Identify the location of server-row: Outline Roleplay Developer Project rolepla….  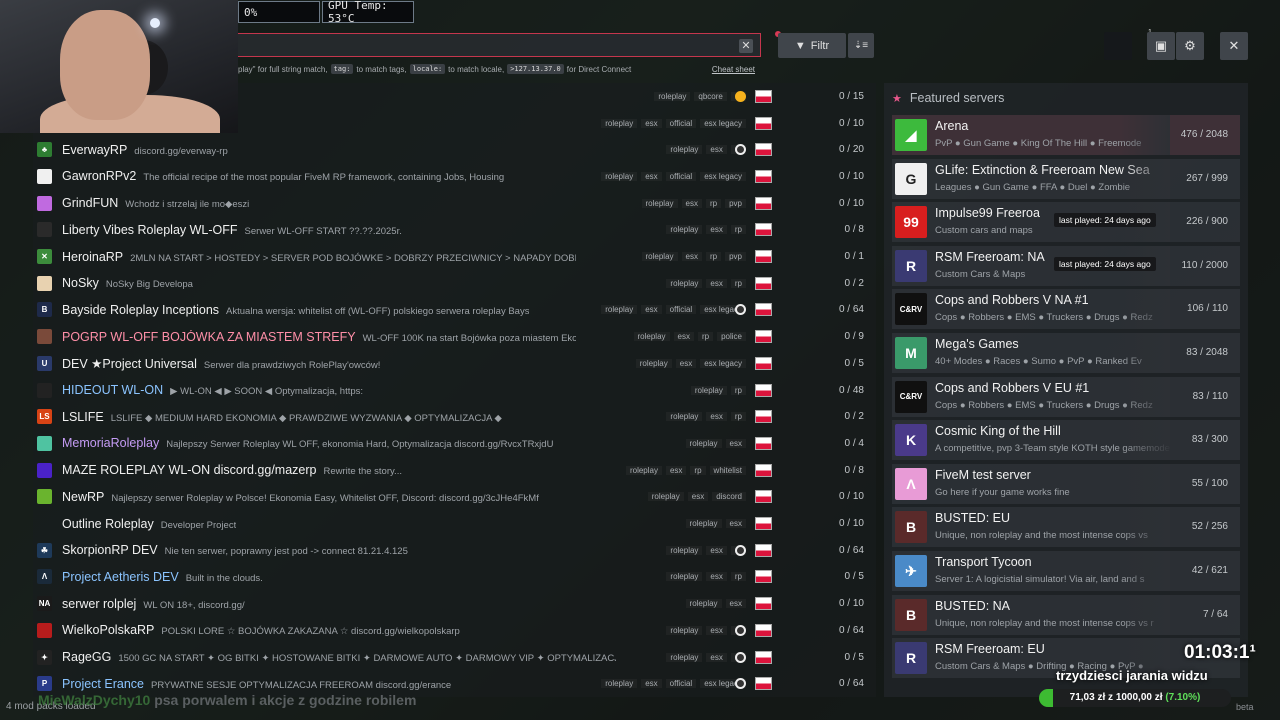
(454, 523).